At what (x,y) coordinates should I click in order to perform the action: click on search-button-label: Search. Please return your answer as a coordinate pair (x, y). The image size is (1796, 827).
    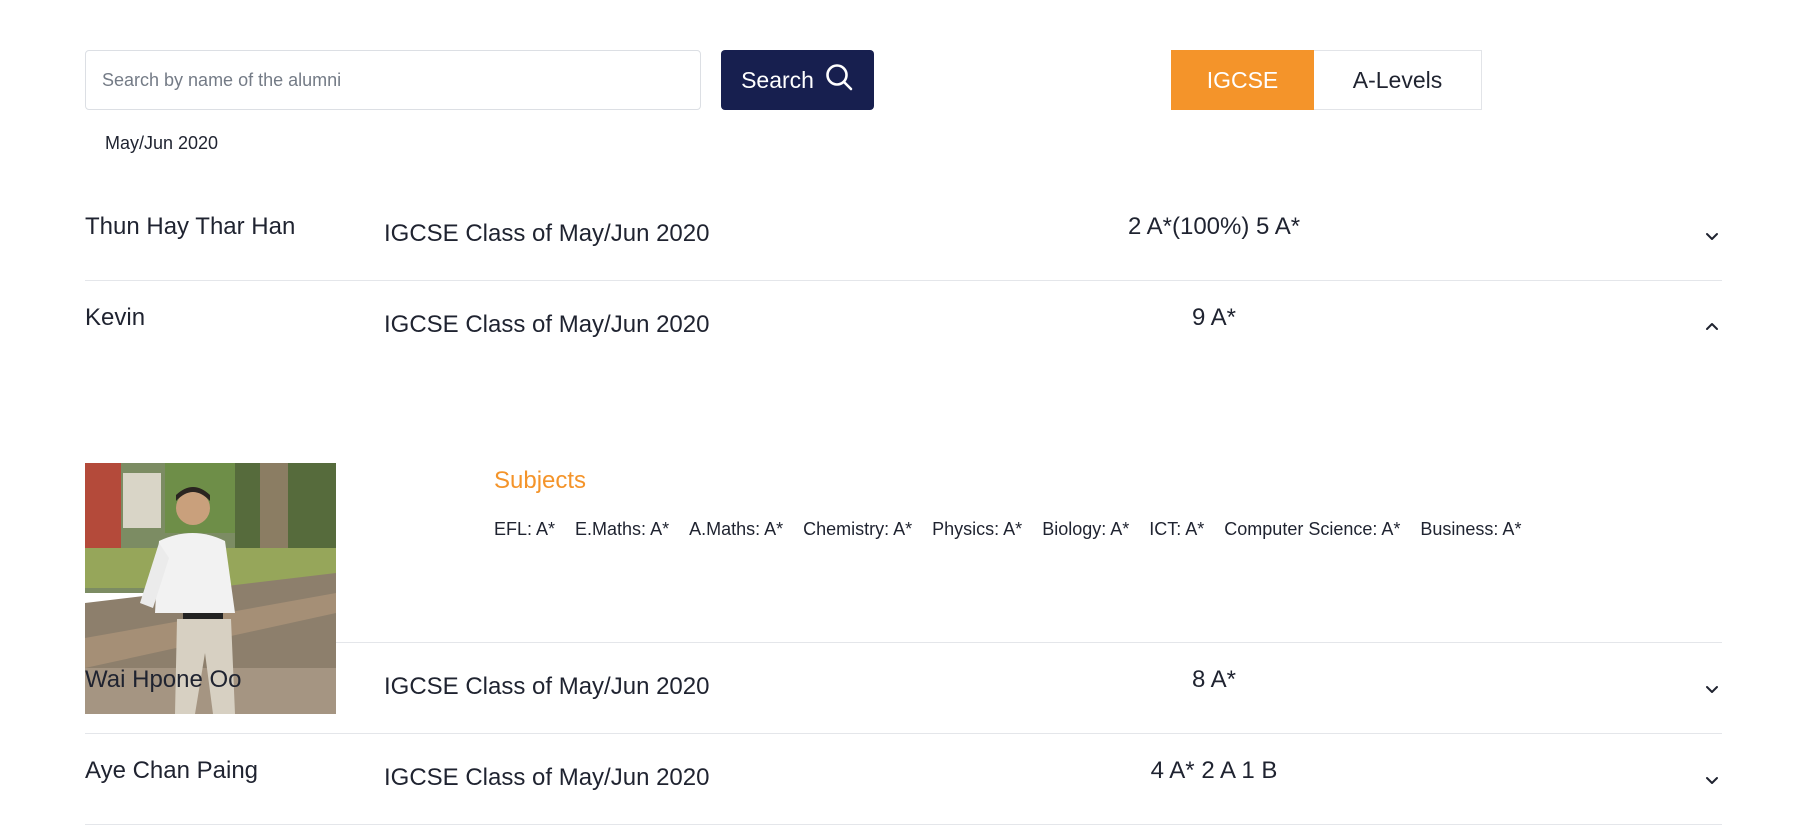
    Looking at the image, I should click on (777, 79).